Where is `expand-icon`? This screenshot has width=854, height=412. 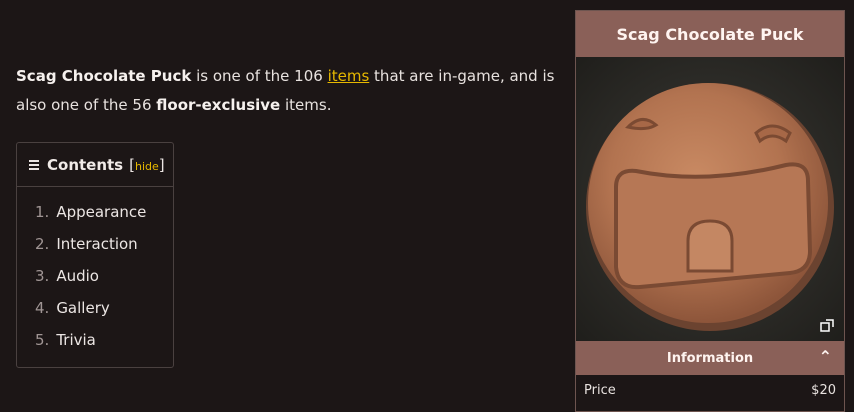 expand-icon is located at coordinates (827, 326).